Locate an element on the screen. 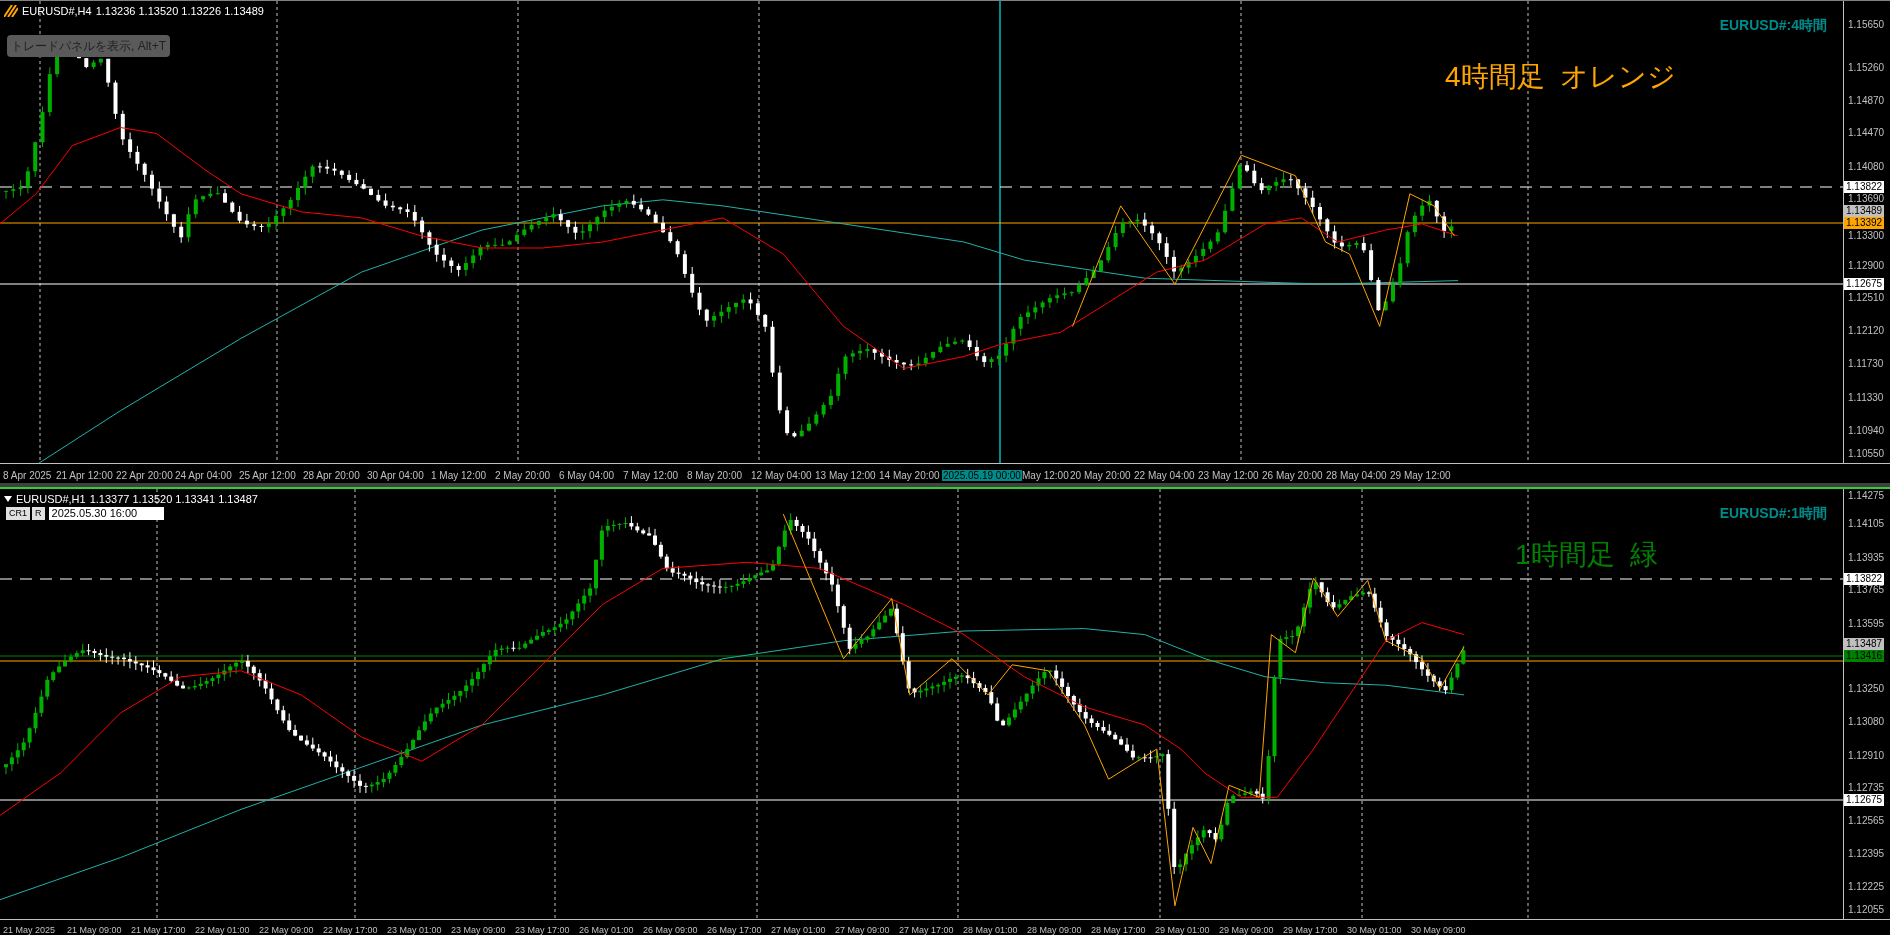 This screenshot has width=1890, height=935. time-label: 13 May 12:00 is located at coordinates (845, 475).